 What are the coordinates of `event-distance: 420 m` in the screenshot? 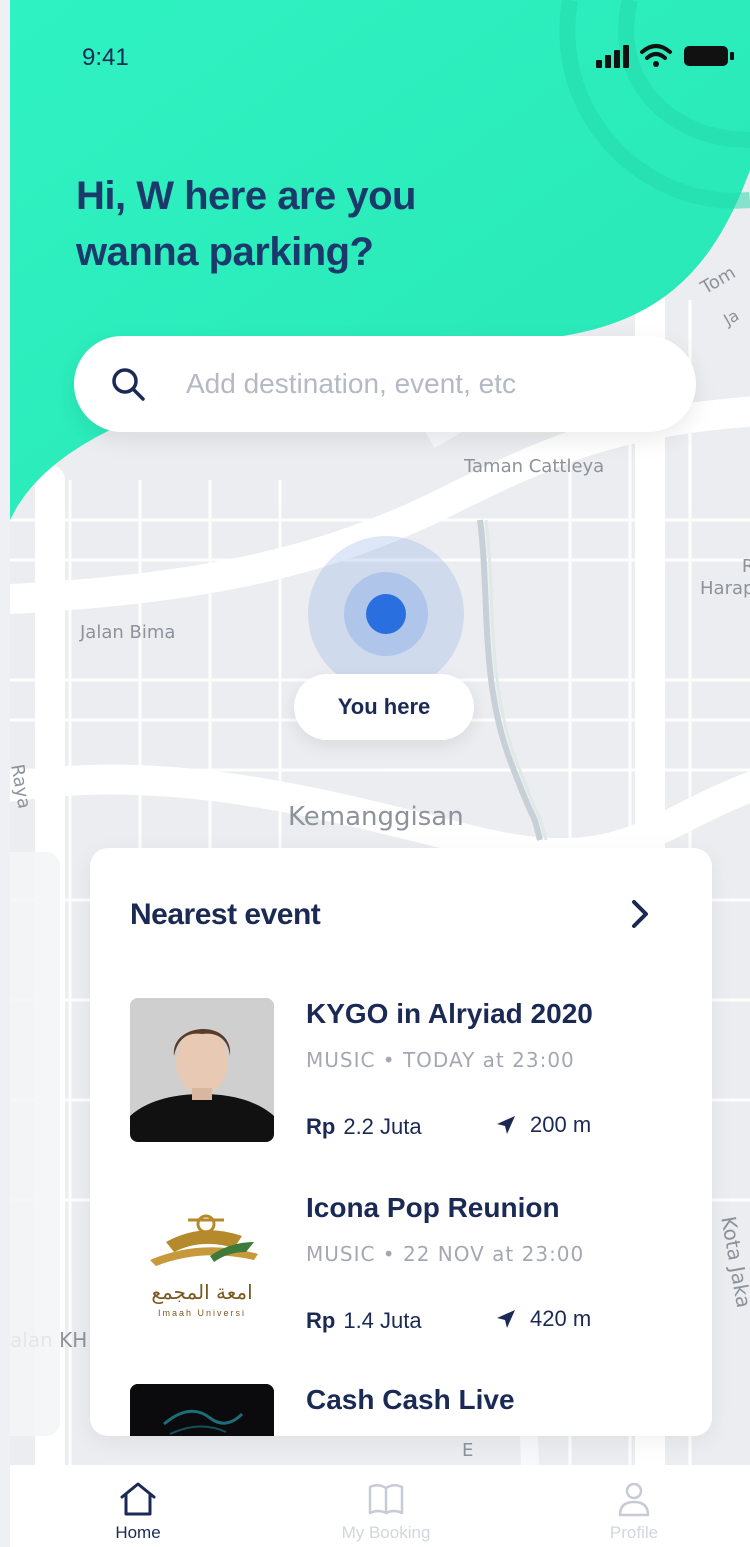 It's located at (543, 1319).